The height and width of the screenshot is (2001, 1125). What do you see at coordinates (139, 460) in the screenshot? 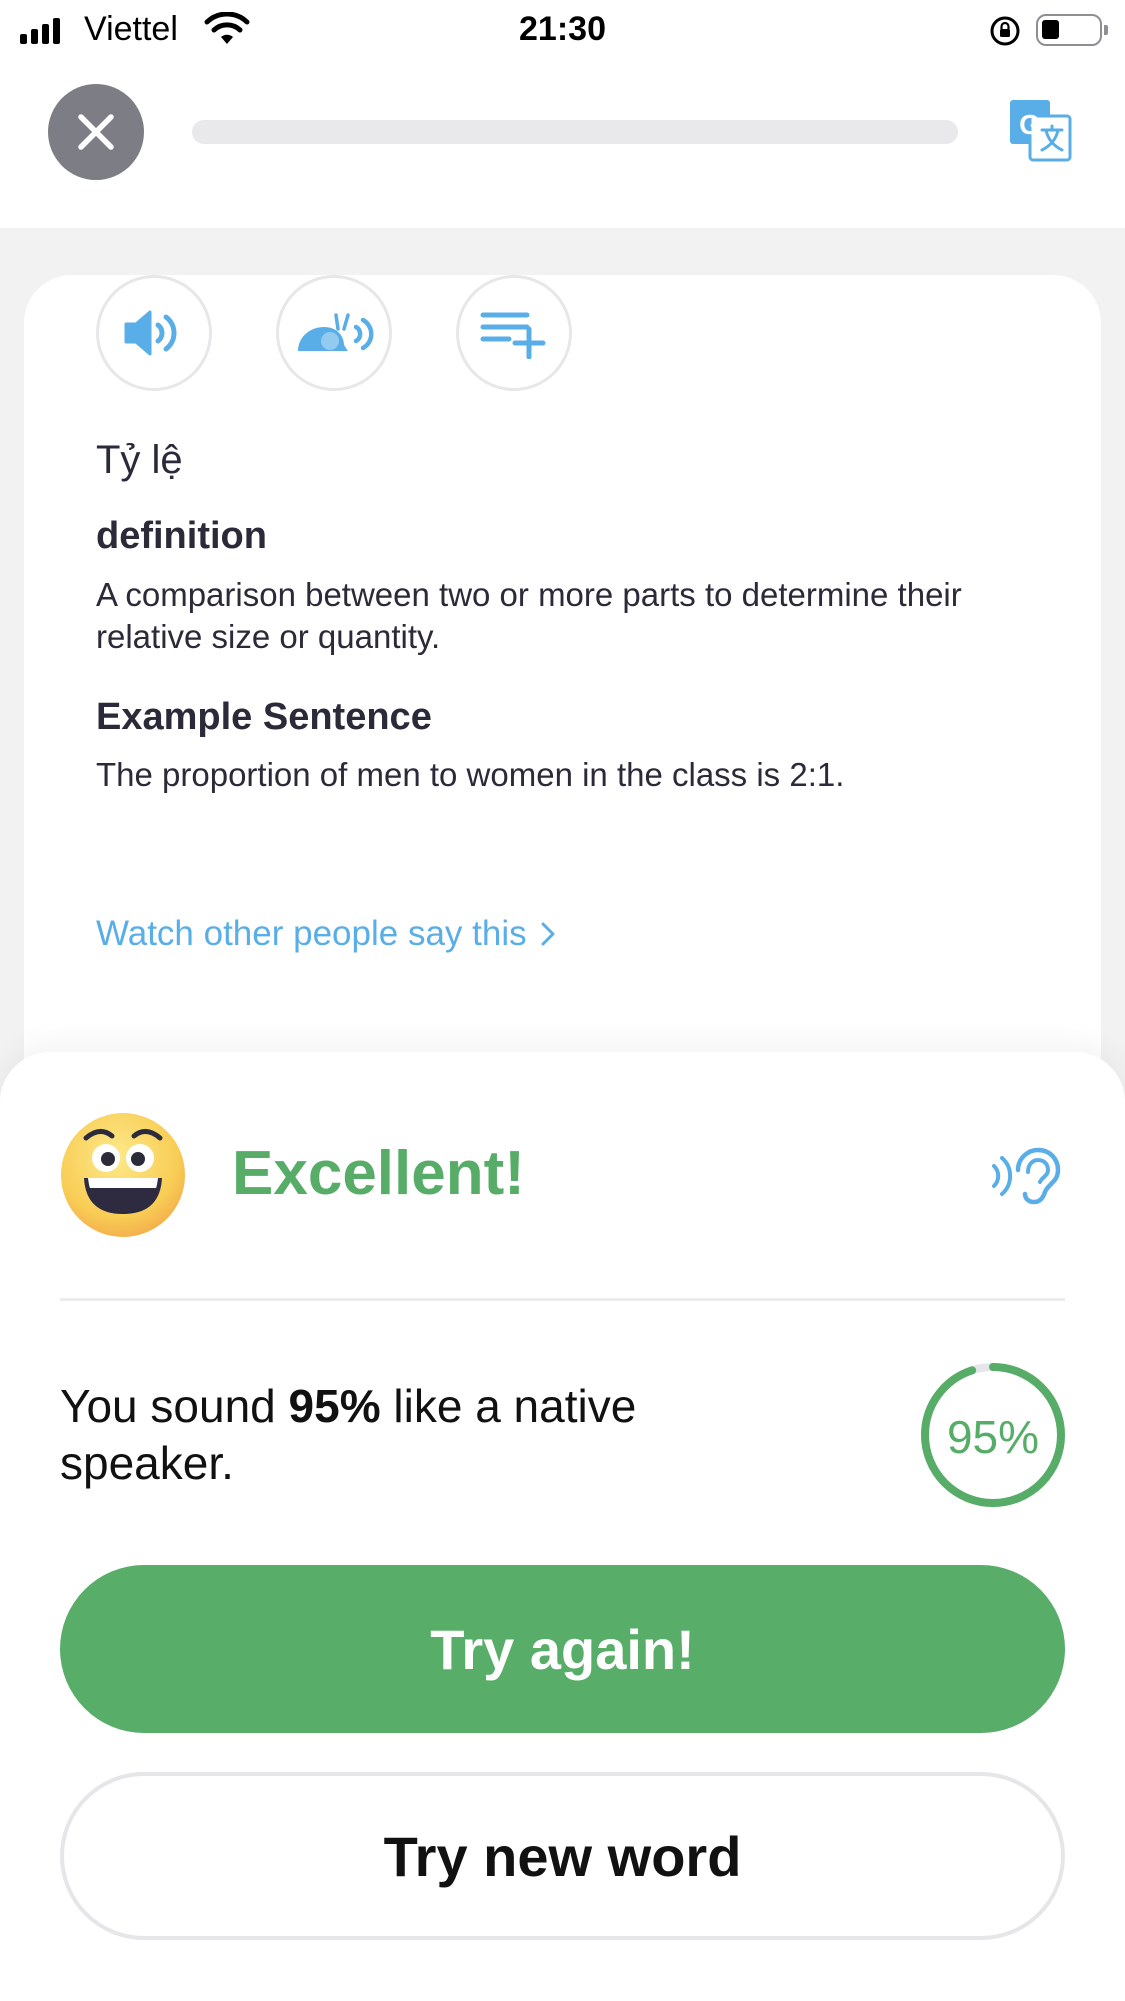
I see `word-translation: Tỷ lệ` at bounding box center [139, 460].